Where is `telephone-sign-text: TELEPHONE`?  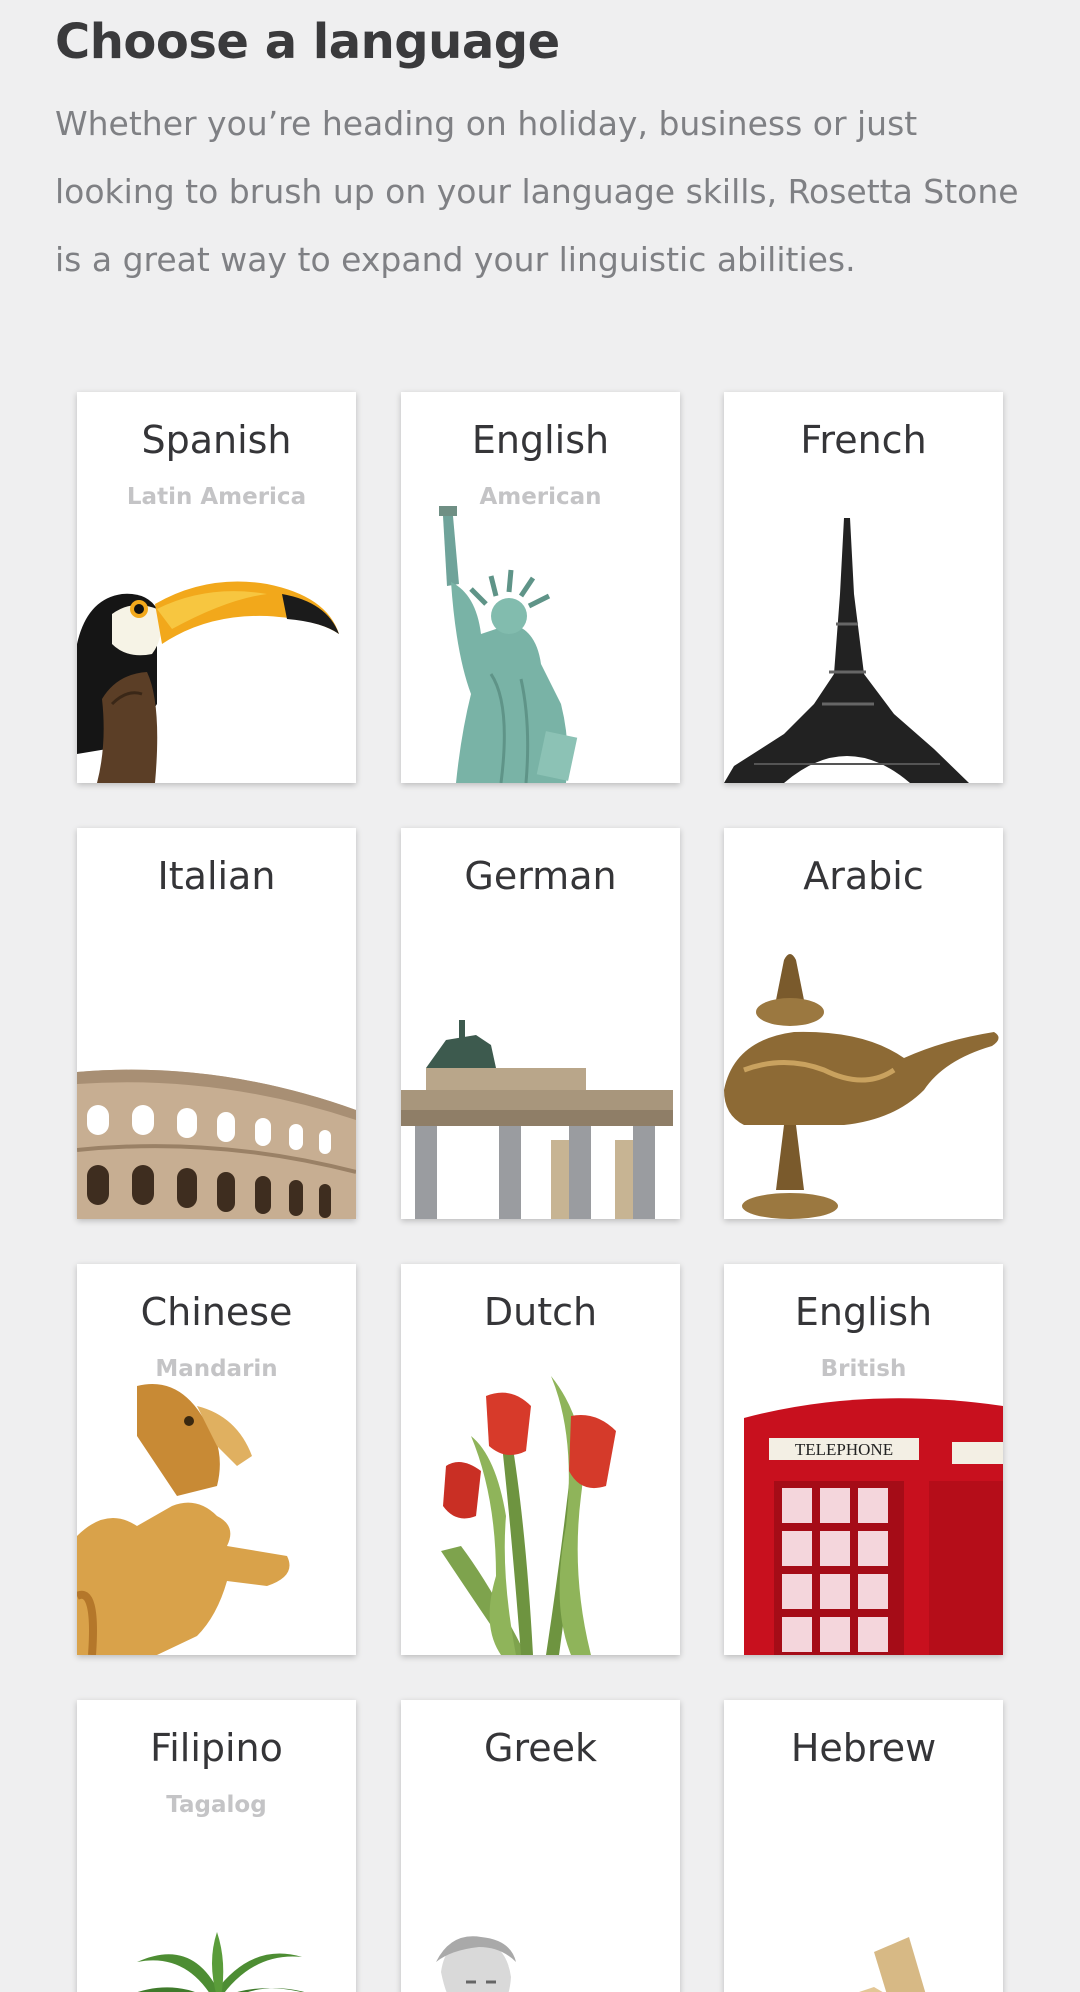
telephone-sign-text: TELEPHONE is located at coordinates (844, 1449).